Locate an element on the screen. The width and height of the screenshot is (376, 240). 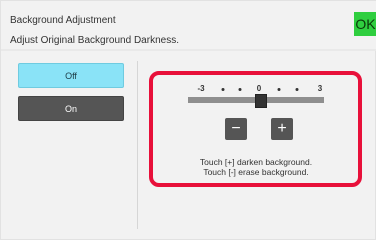
dialog-subtitle: Adjust Original Background Darkness. is located at coordinates (94, 40).